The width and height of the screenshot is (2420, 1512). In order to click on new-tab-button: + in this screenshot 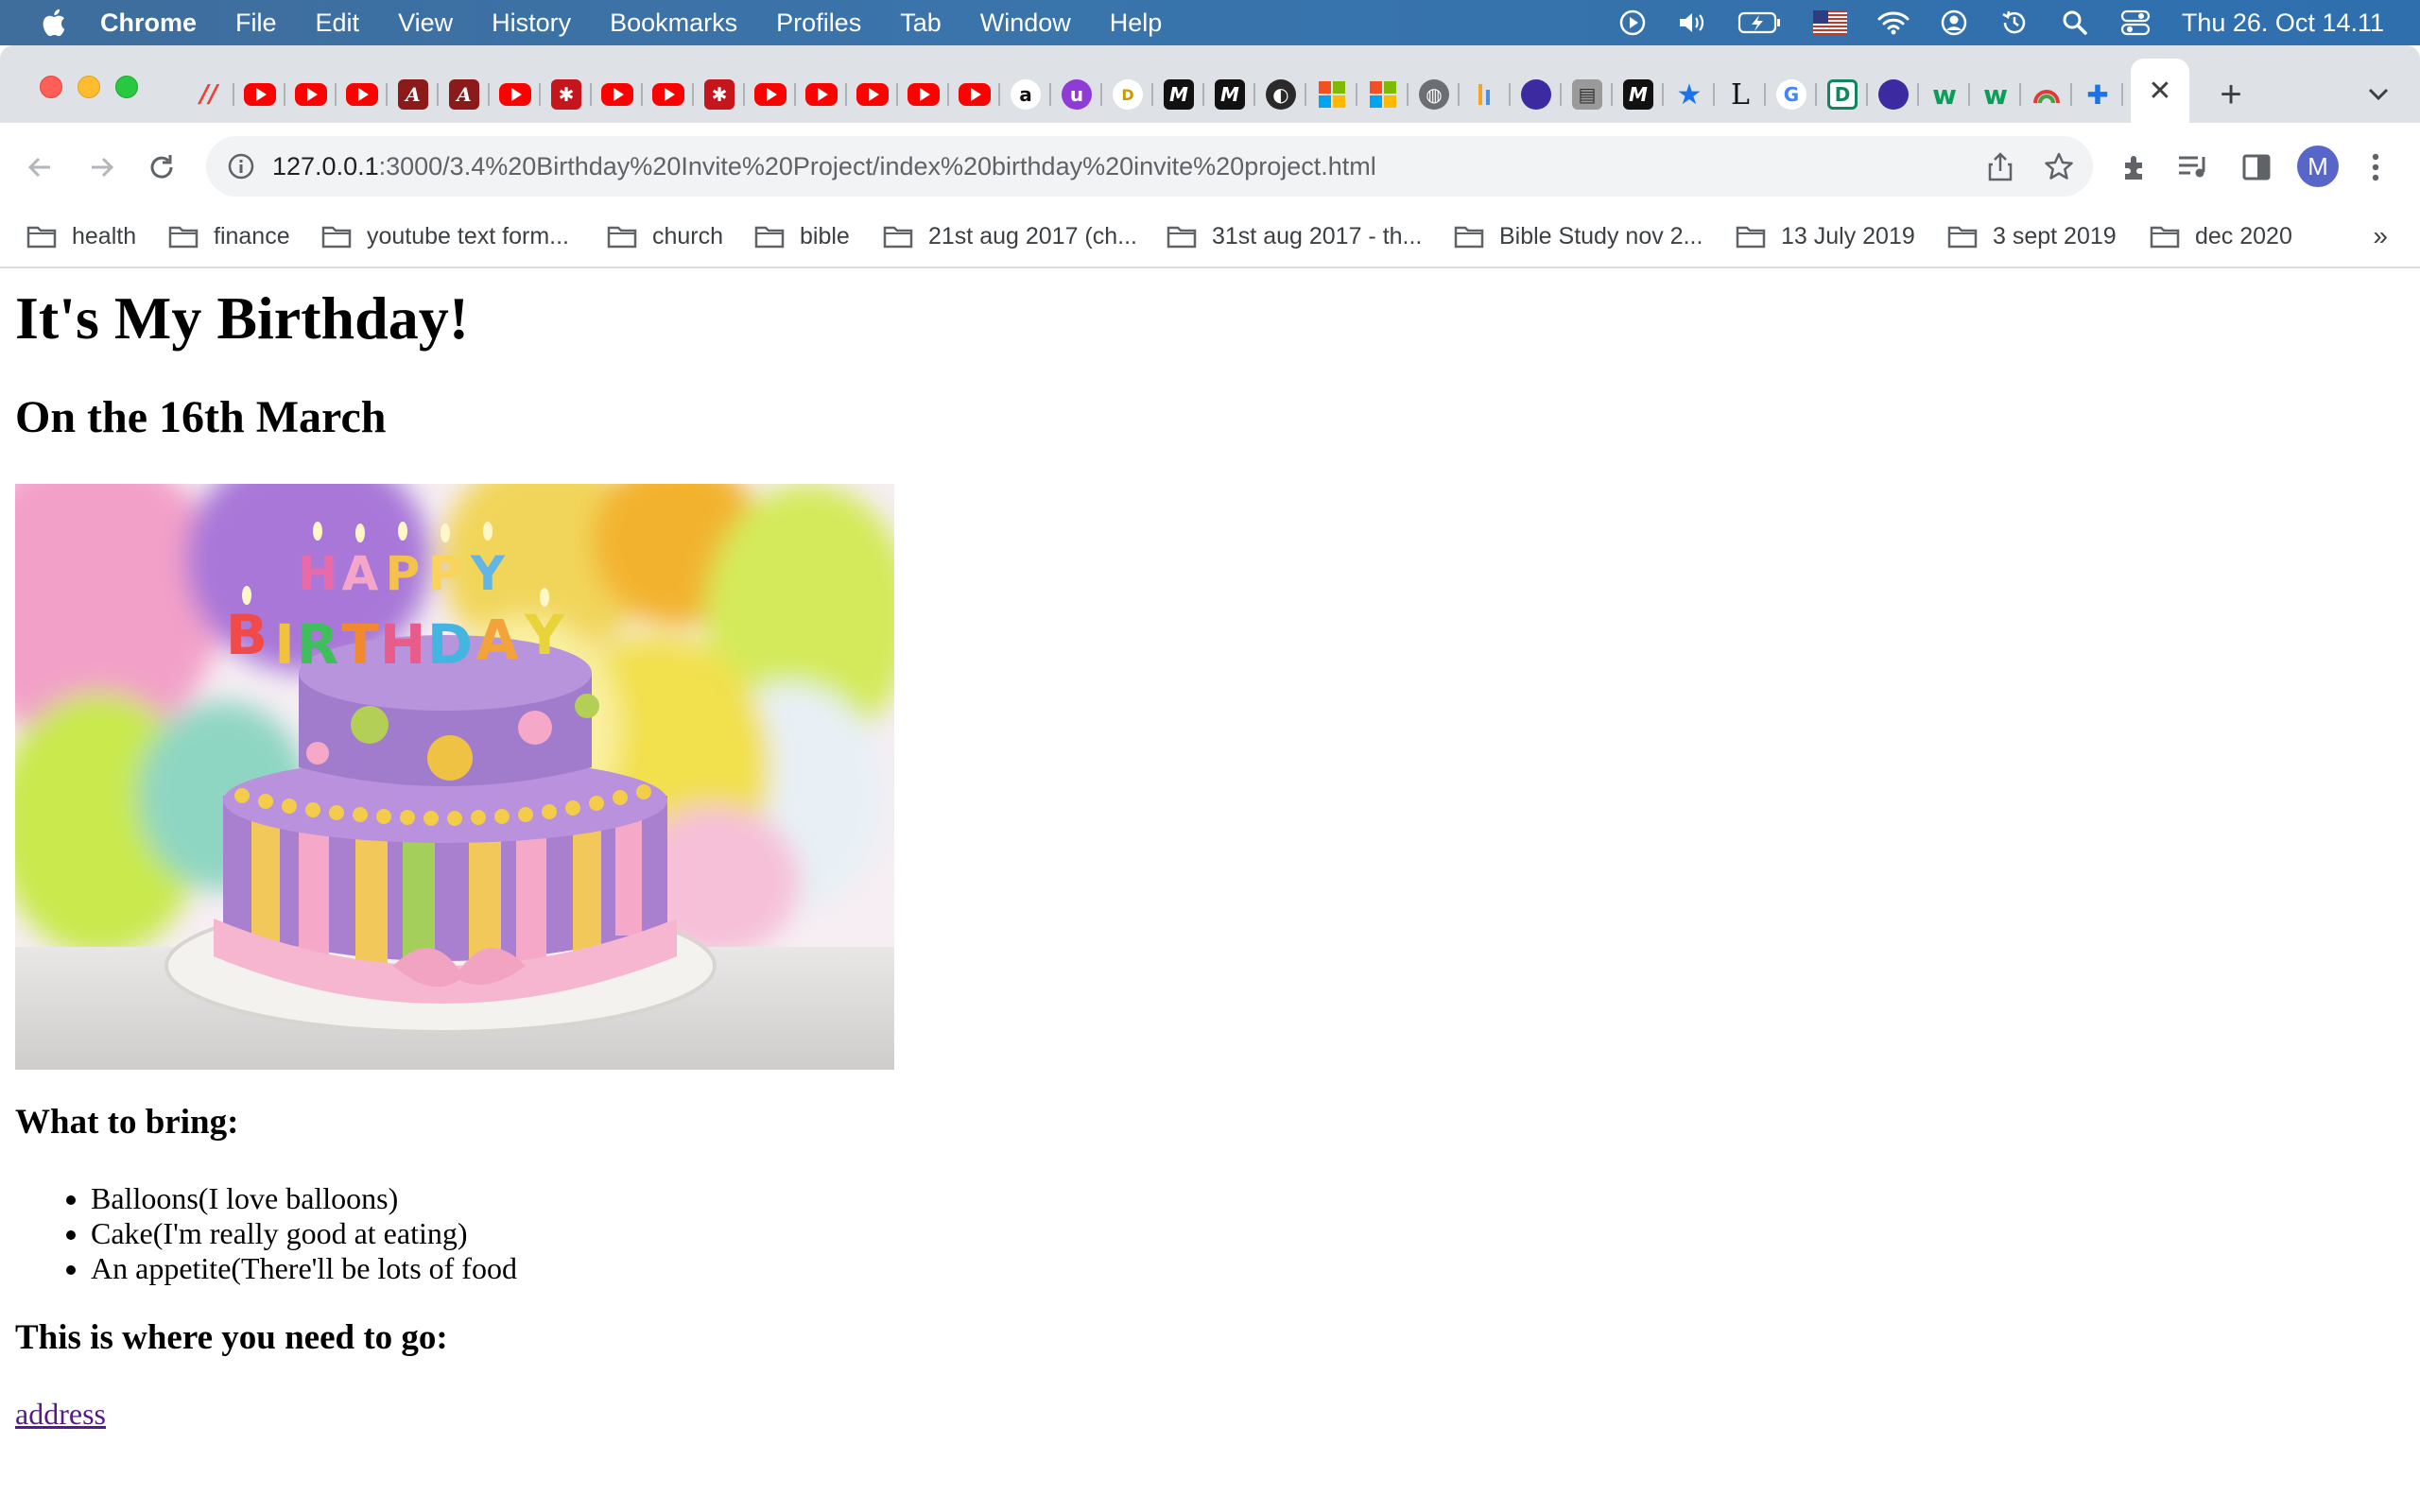, I will do `click(2231, 94)`.